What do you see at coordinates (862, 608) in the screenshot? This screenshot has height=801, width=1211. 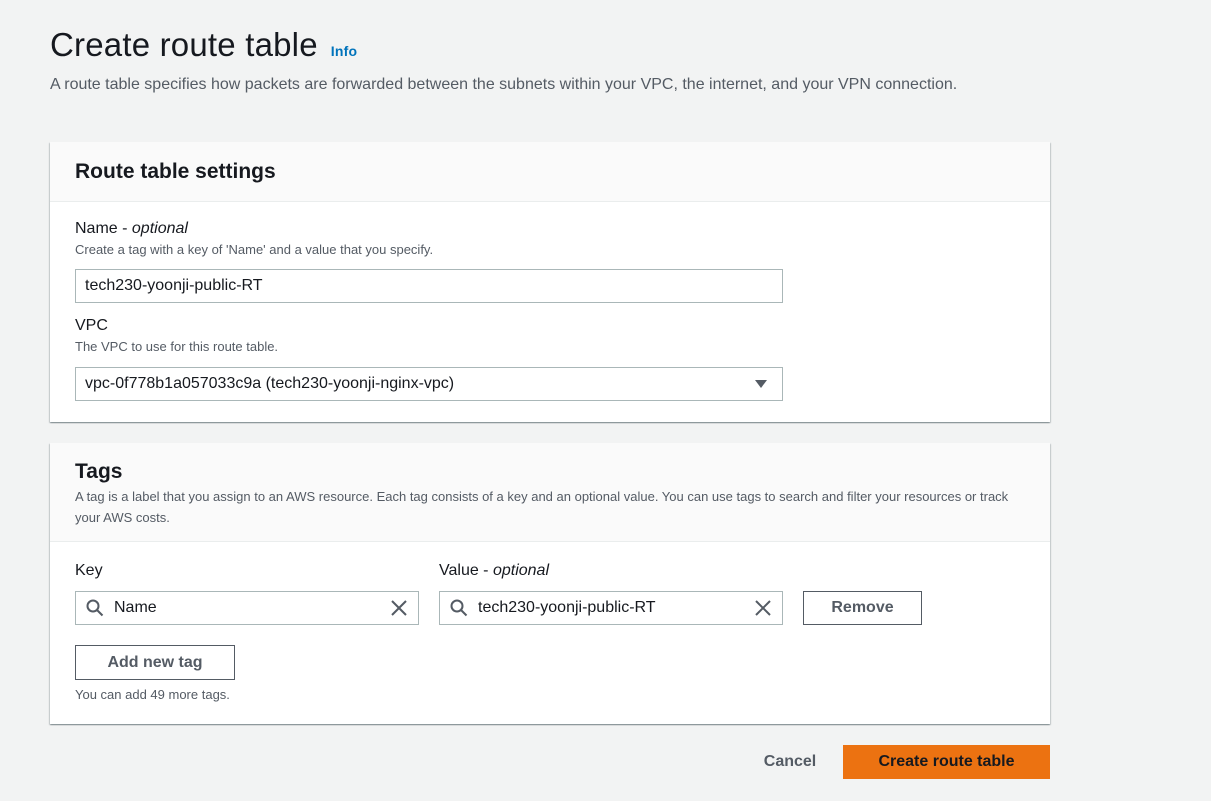 I see `remove-tag-button: Remove` at bounding box center [862, 608].